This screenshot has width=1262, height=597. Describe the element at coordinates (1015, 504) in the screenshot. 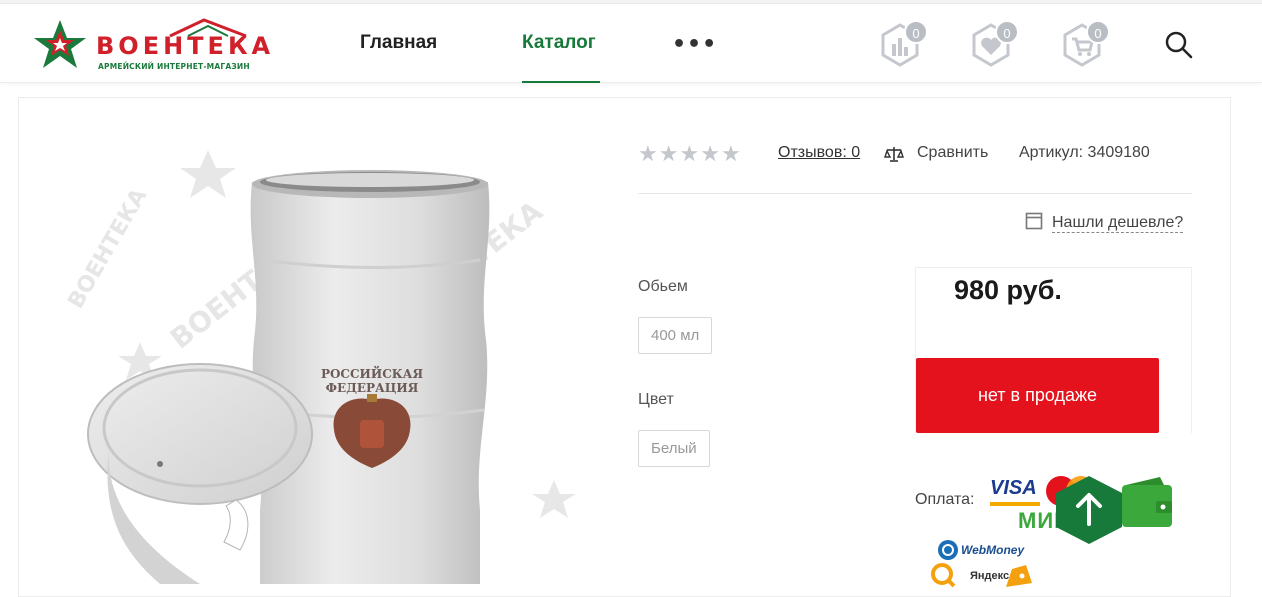

I see `visa-logo-stripe` at that location.